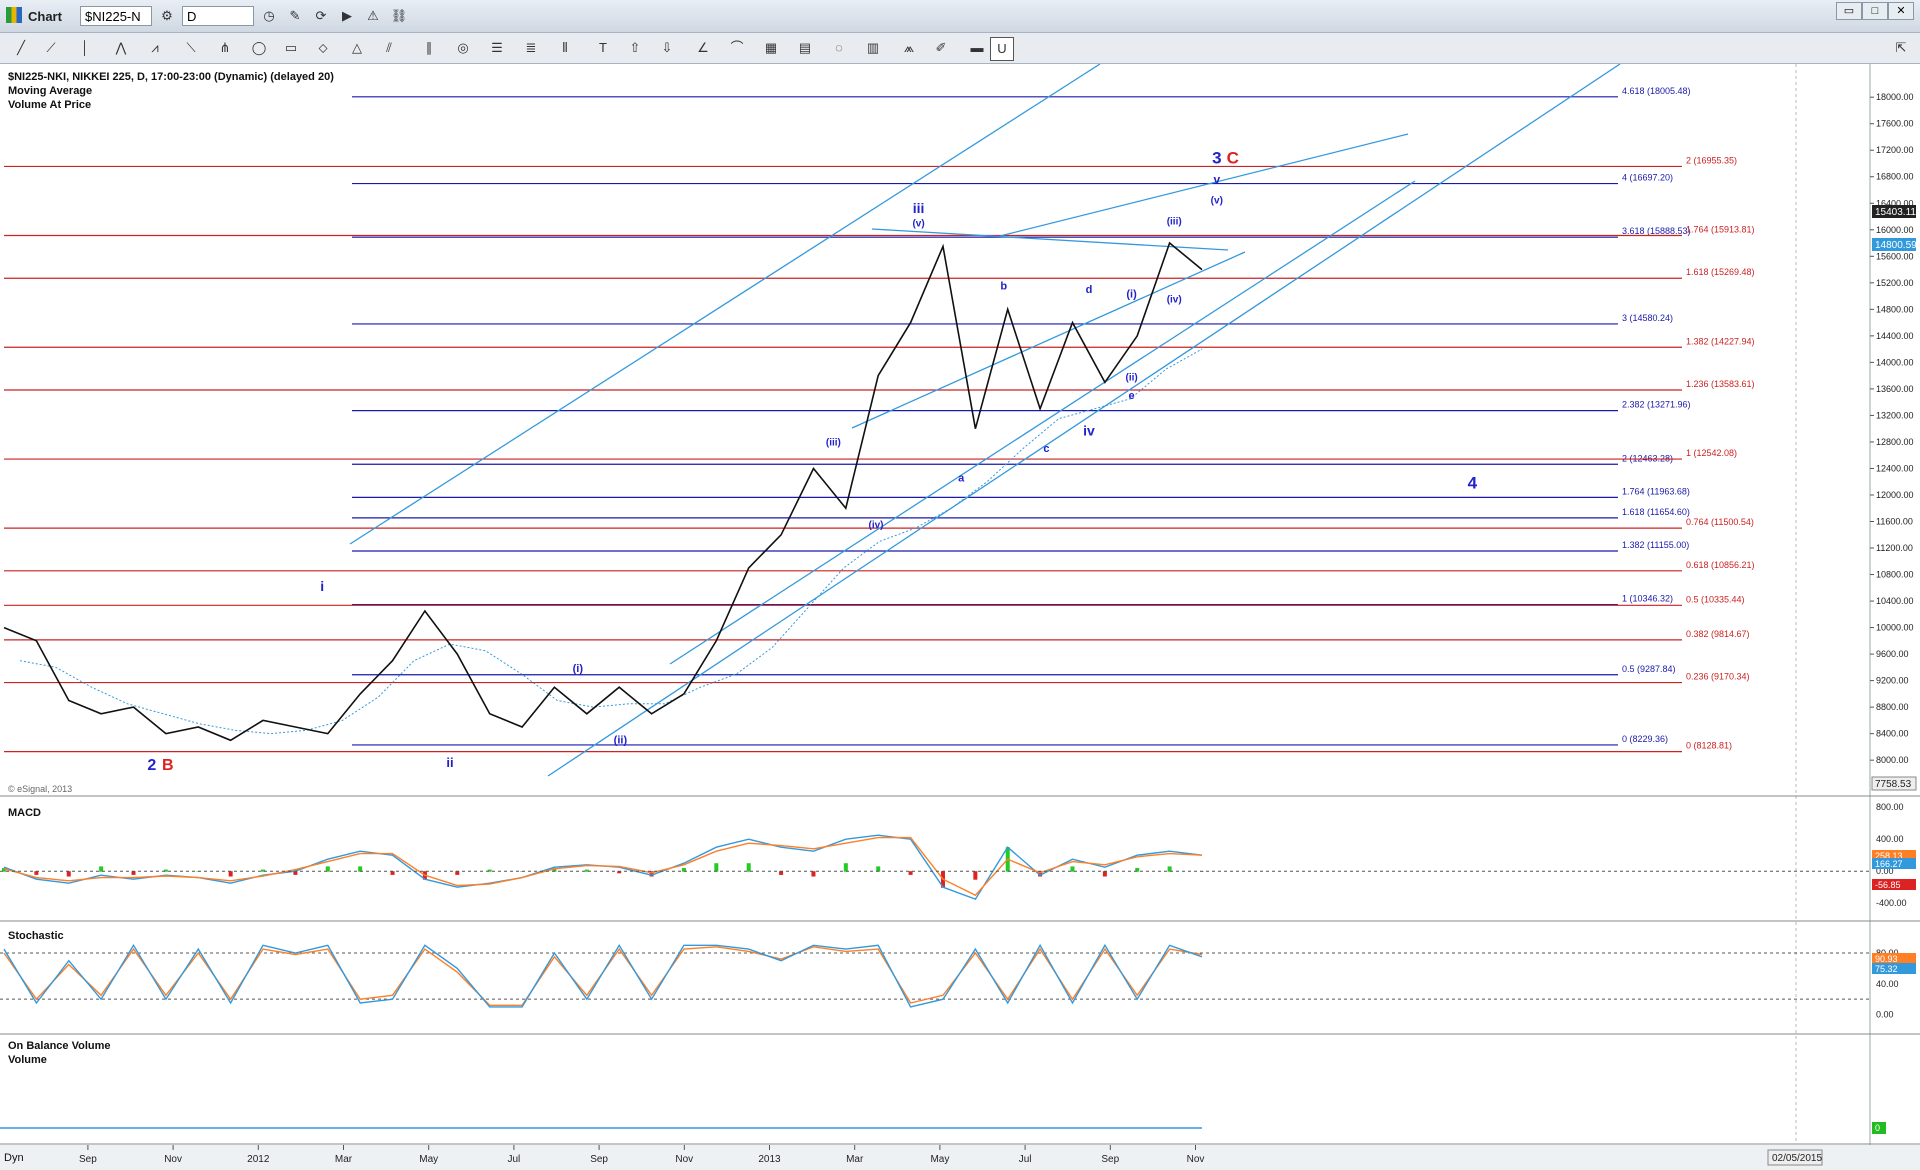 The height and width of the screenshot is (1170, 1920). Describe the element at coordinates (1718, 677) in the screenshot. I see `red-fib-label: 0.236 (9170.34)` at that location.